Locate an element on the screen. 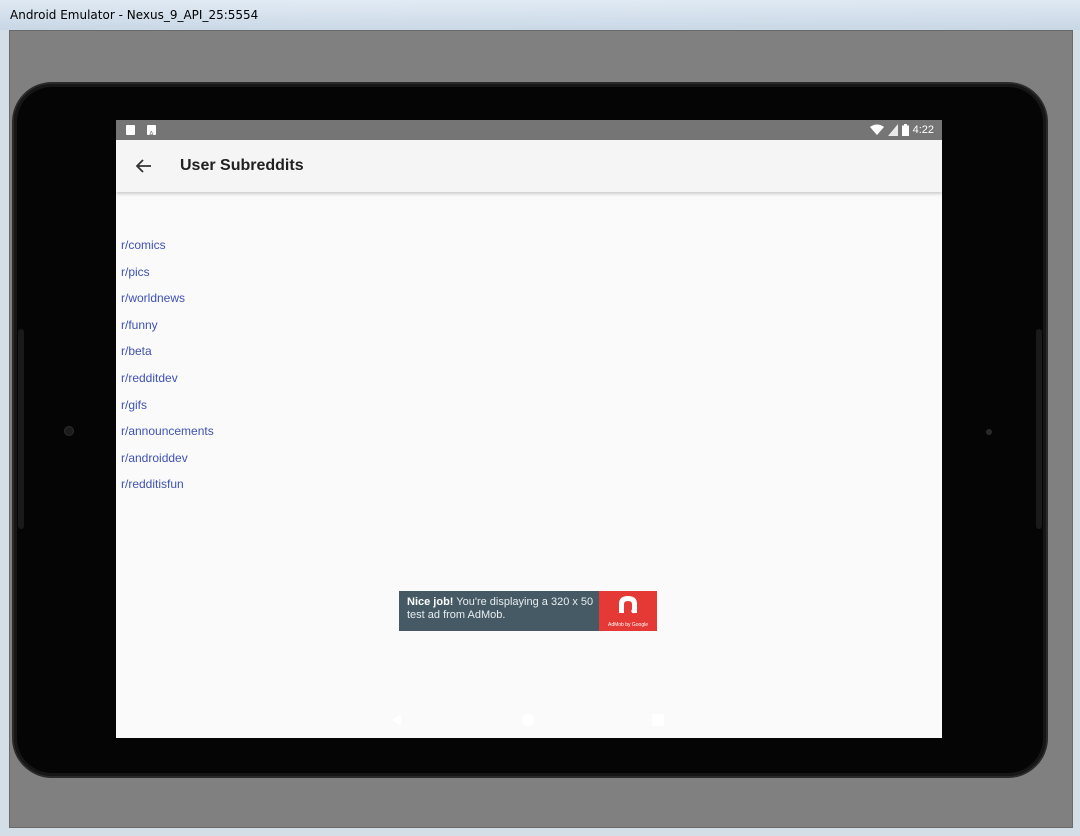 This screenshot has height=836, width=1080. list-item: r/androiddev is located at coordinates (167, 458).